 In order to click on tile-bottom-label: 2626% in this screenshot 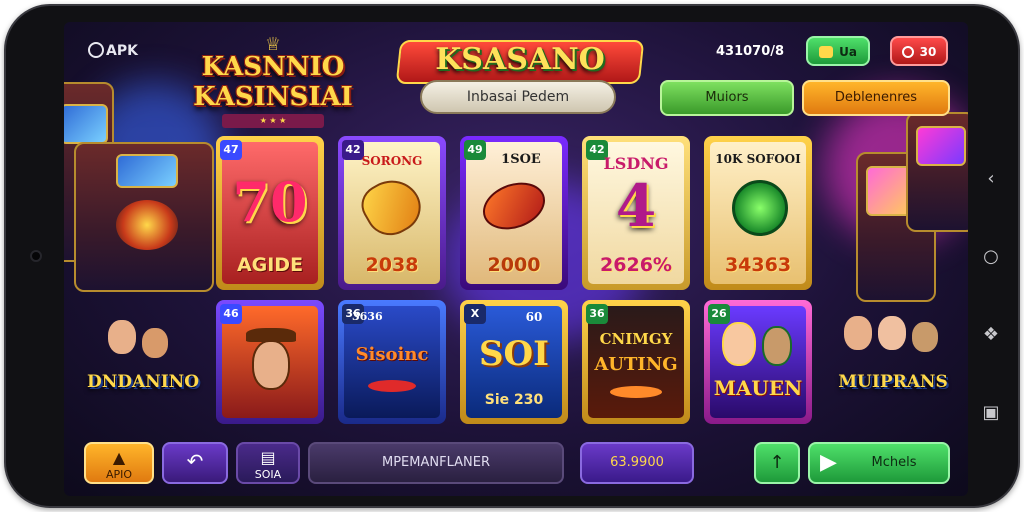, I will do `click(636, 265)`.